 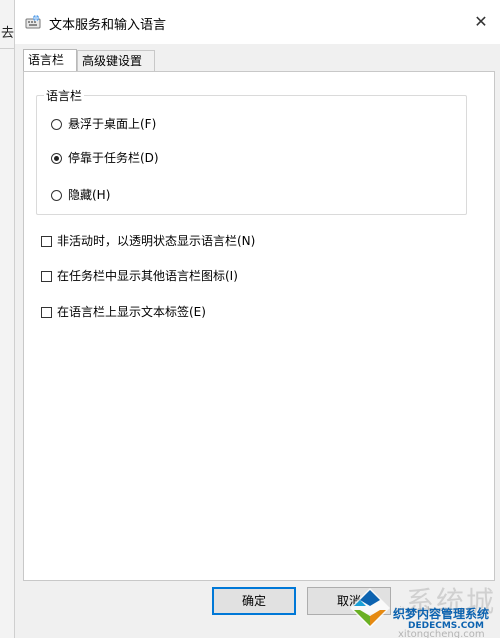 I want to click on checkbox-show-text-labels: 在语言栏上显示文本标签(E), so click(x=123, y=312).